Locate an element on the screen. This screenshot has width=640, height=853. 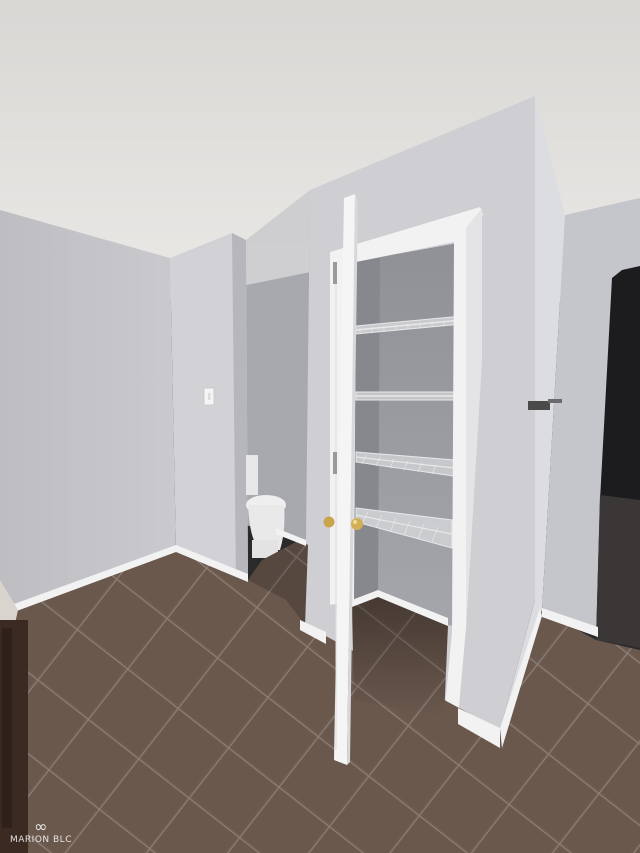
left-wall is located at coordinates (88, 411).